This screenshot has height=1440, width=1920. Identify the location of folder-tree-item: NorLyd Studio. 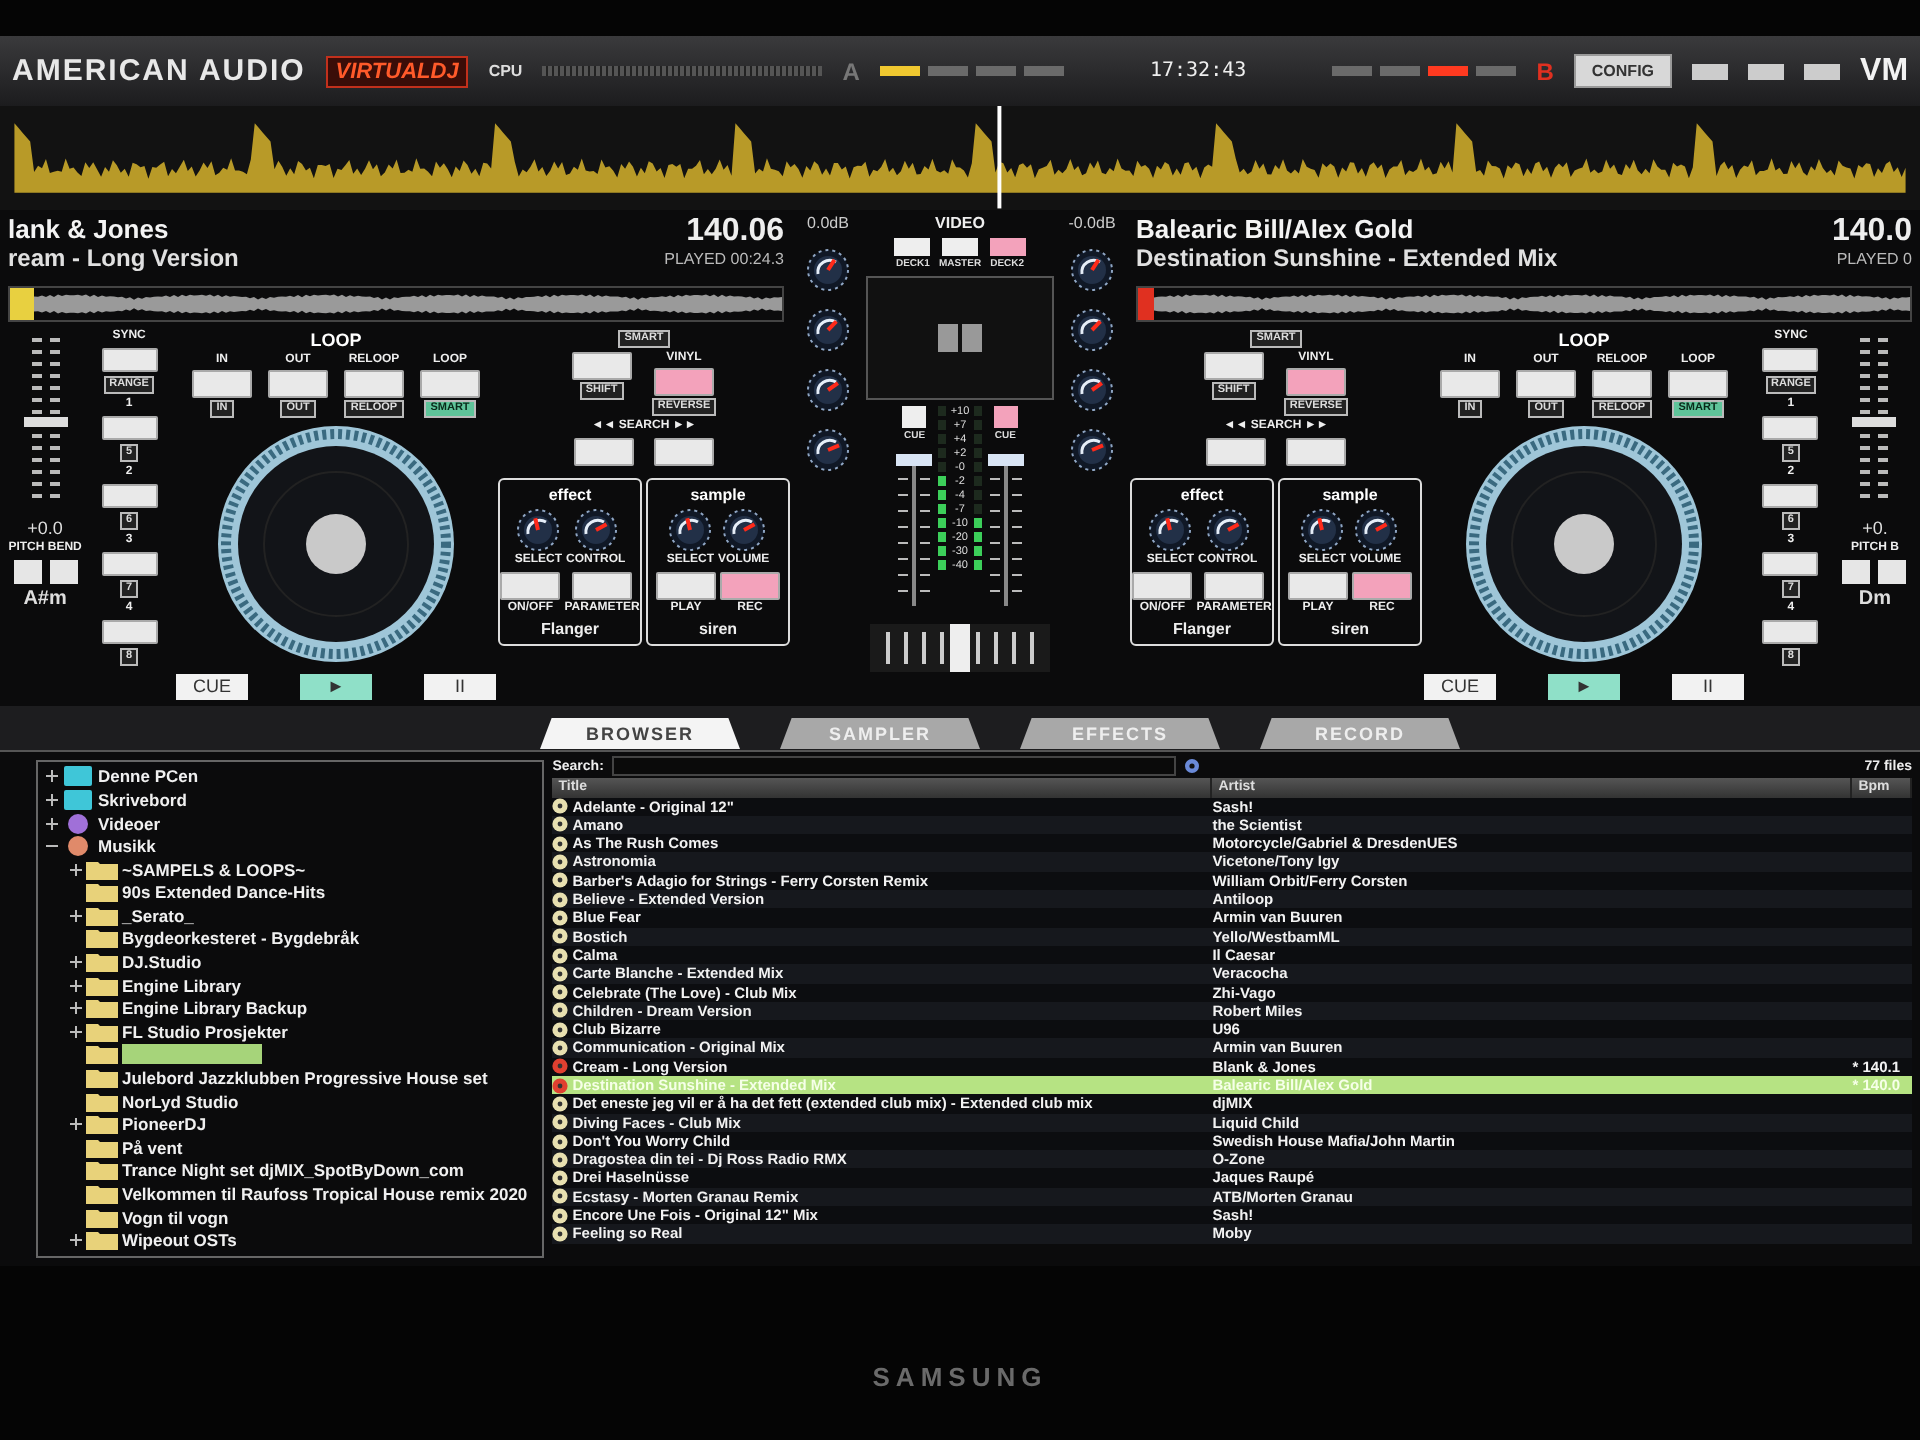
(302, 1101).